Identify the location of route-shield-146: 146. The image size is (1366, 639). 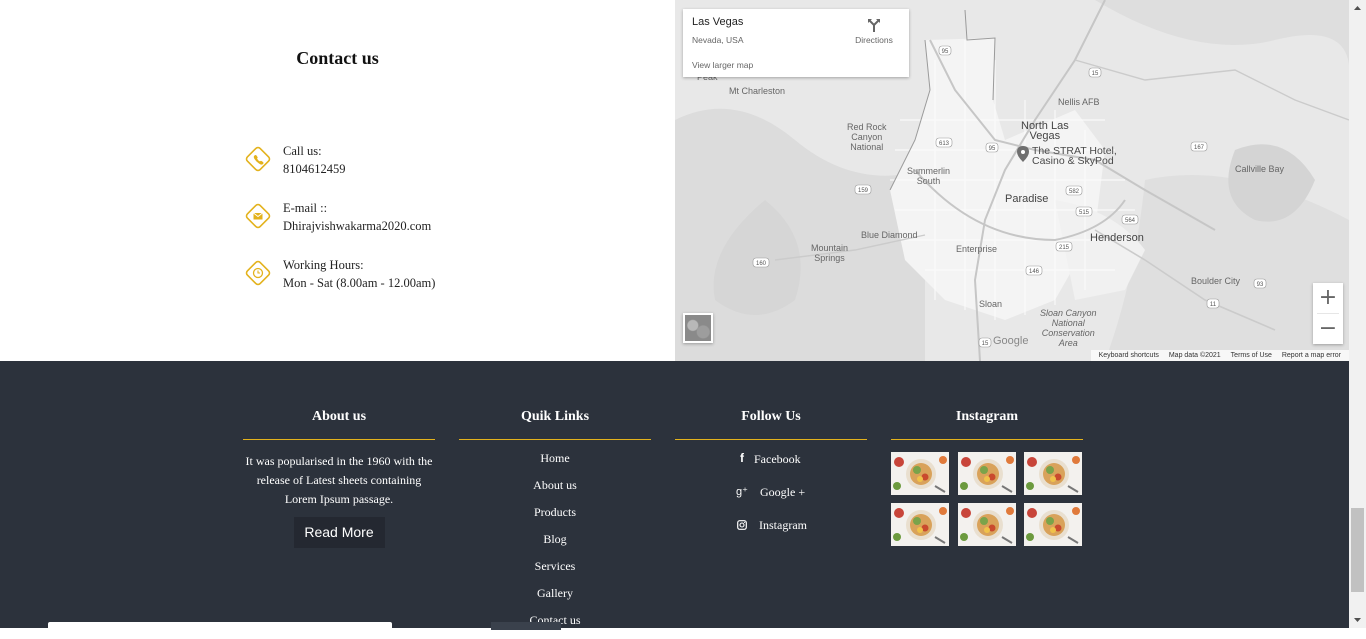
(1034, 270).